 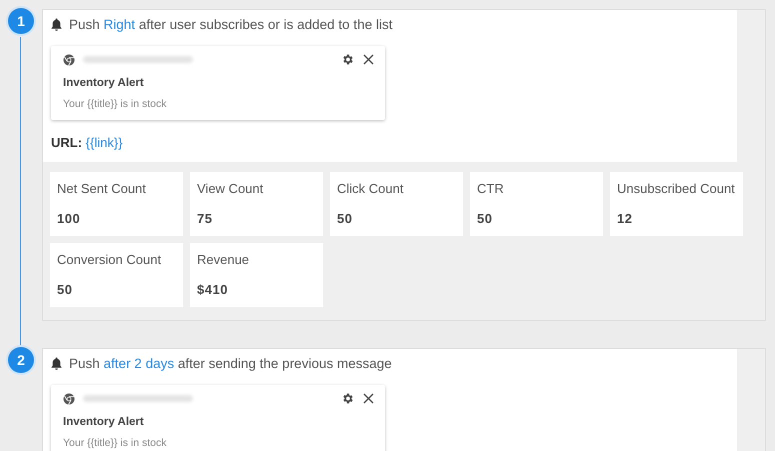 What do you see at coordinates (205, 218) in the screenshot?
I see `stat-value: 75` at bounding box center [205, 218].